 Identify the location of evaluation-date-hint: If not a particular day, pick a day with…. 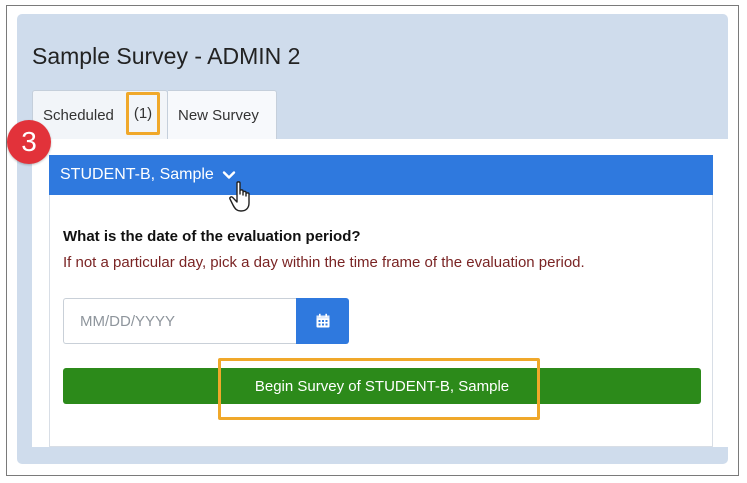
(324, 262).